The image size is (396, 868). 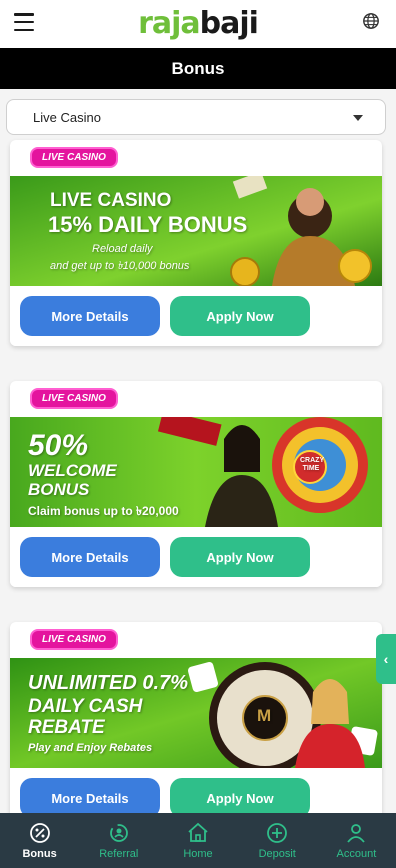 I want to click on nav-item-account: Account, so click(x=356, y=840).